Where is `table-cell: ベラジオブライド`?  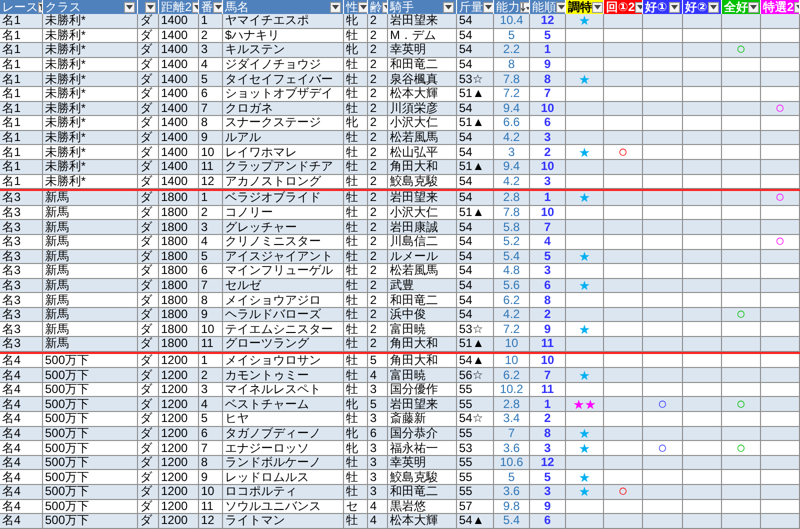 table-cell: ベラジオブライド is located at coordinates (273, 197).